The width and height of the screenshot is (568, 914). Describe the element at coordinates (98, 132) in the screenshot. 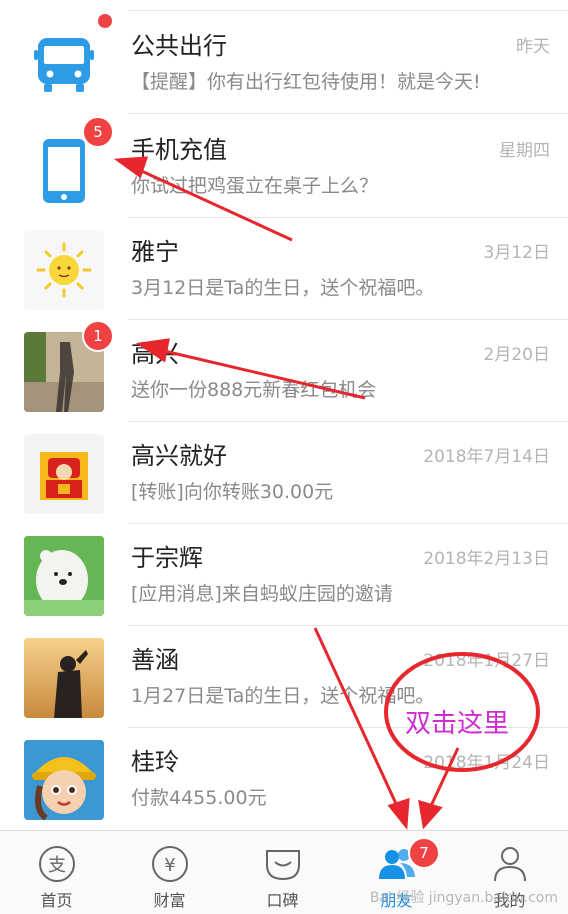

I see `unread-badge: 5` at that location.